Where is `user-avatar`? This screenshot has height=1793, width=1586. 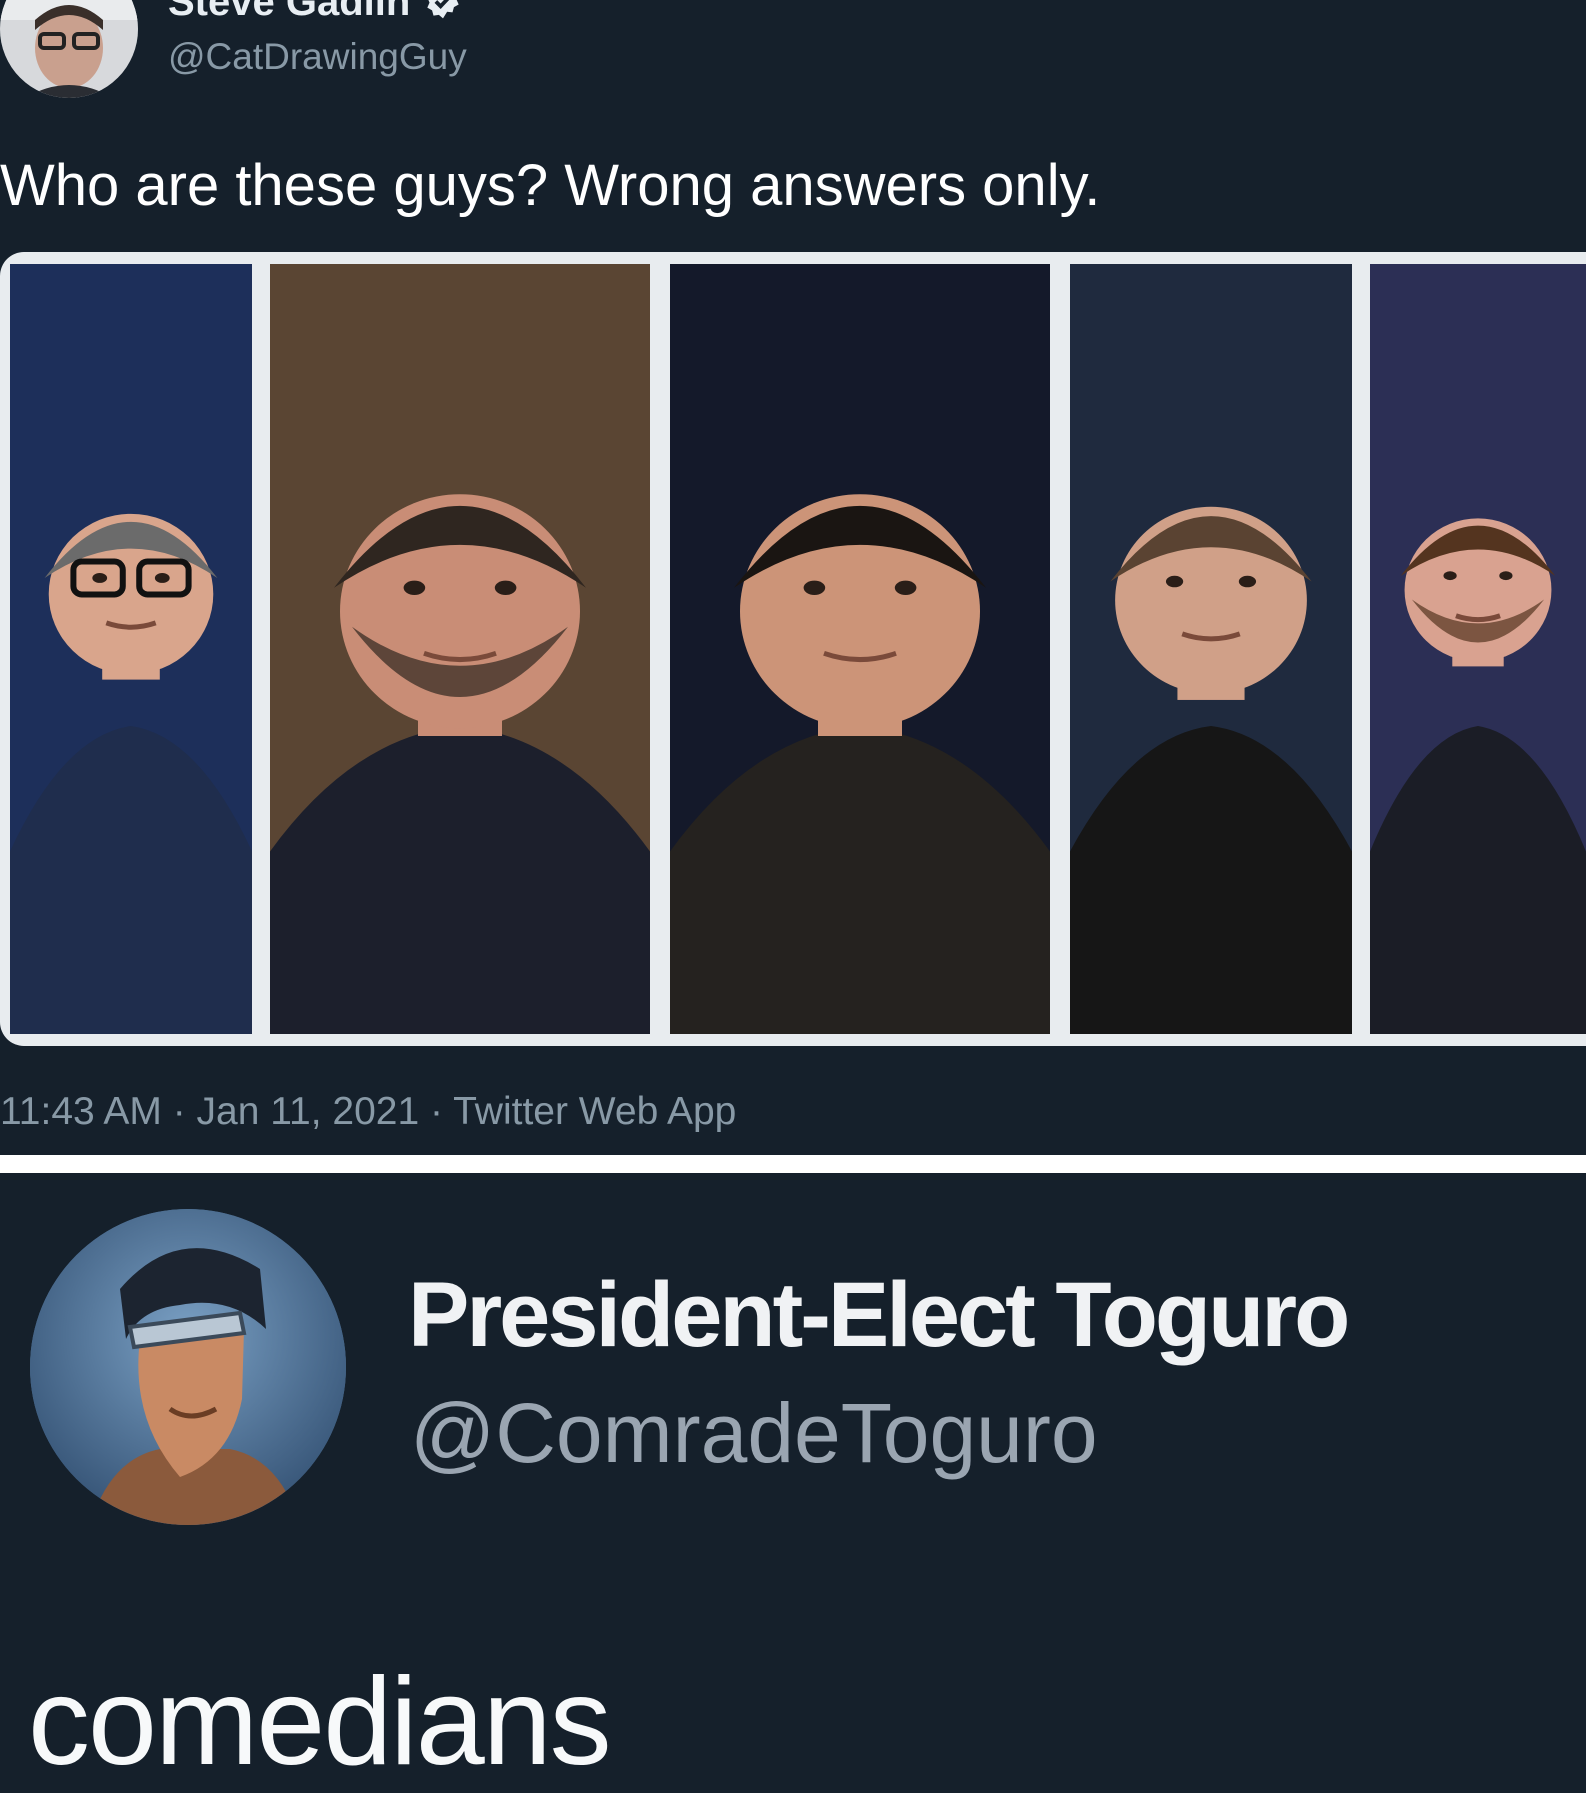
user-avatar is located at coordinates (69, 49).